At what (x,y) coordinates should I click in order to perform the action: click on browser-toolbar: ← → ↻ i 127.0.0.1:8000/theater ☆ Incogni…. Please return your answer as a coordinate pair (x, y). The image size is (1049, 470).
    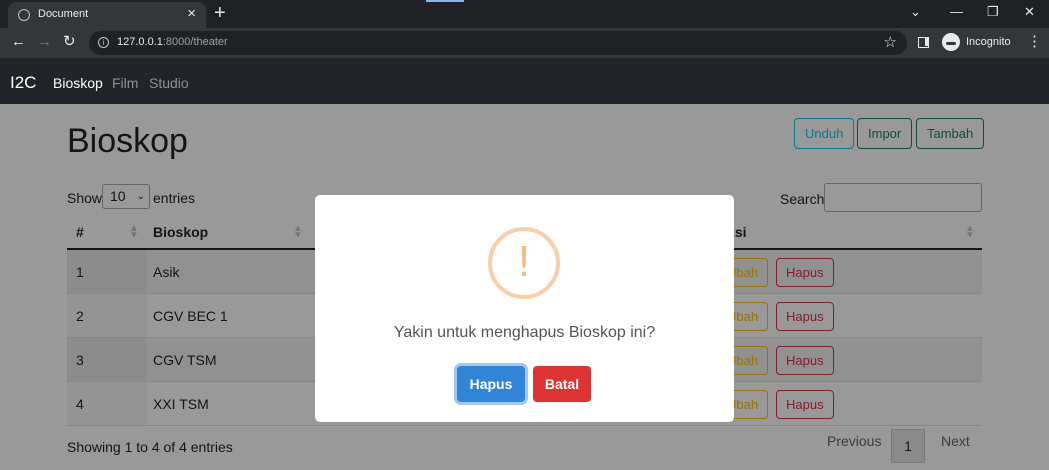
    Looking at the image, I should click on (524, 43).